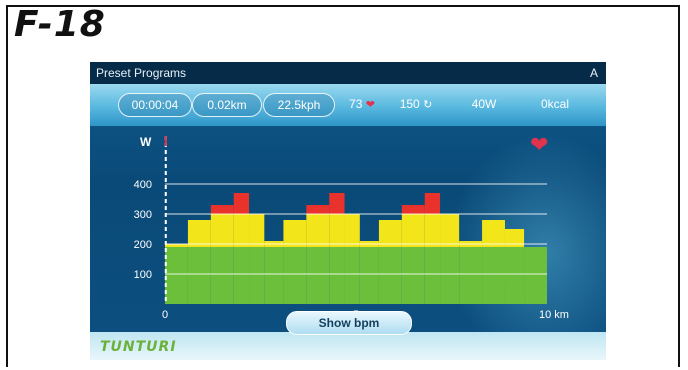 The height and width of the screenshot is (370, 688). Describe the element at coordinates (141, 73) in the screenshot. I see `program-title: Preset Programs` at that location.